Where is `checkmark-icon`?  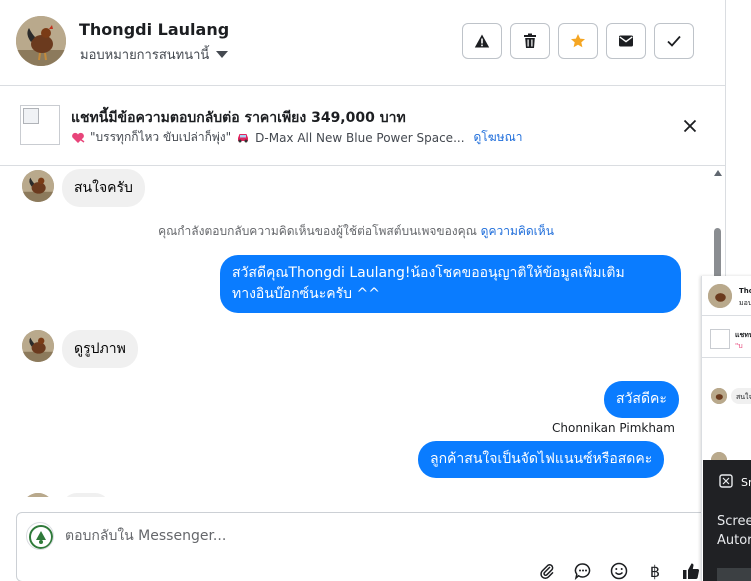
checkmark-icon is located at coordinates (674, 41).